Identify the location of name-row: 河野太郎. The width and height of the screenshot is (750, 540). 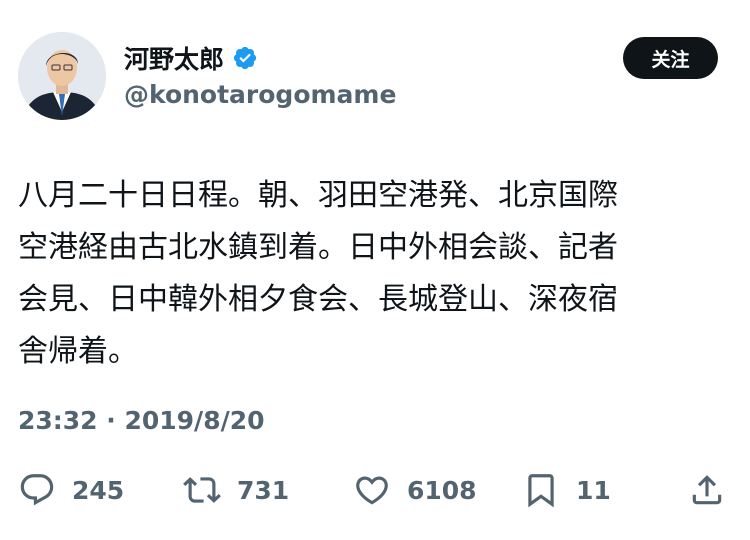
(191, 58).